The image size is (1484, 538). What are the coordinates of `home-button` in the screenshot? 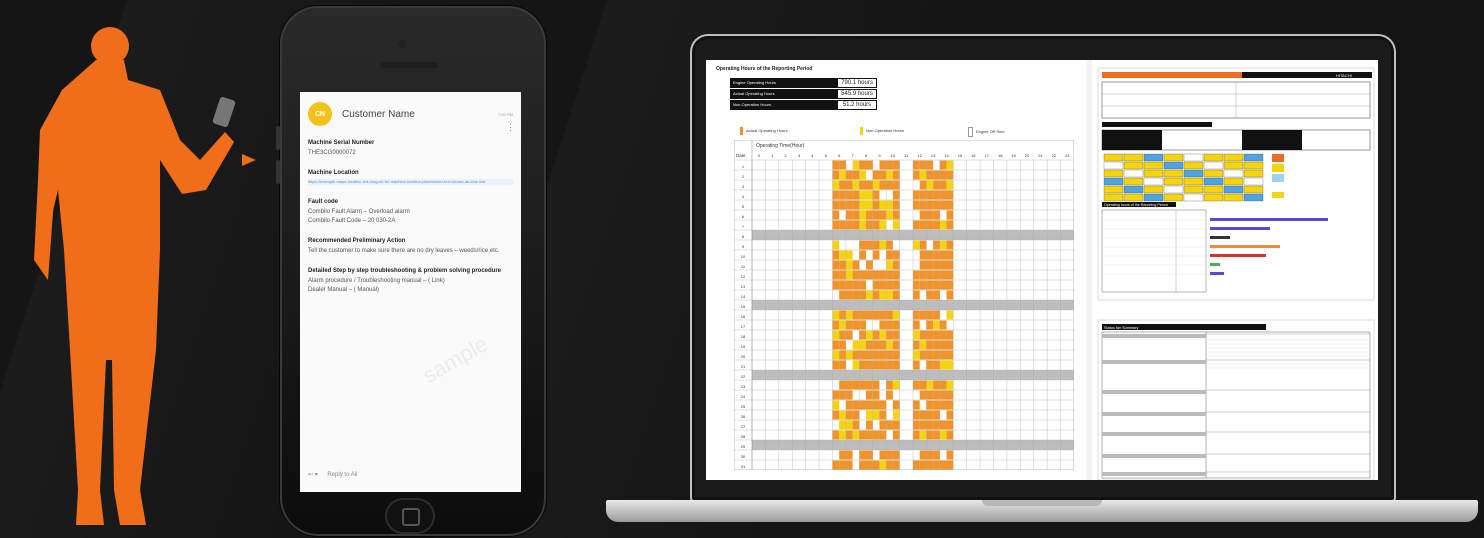 It's located at (410, 516).